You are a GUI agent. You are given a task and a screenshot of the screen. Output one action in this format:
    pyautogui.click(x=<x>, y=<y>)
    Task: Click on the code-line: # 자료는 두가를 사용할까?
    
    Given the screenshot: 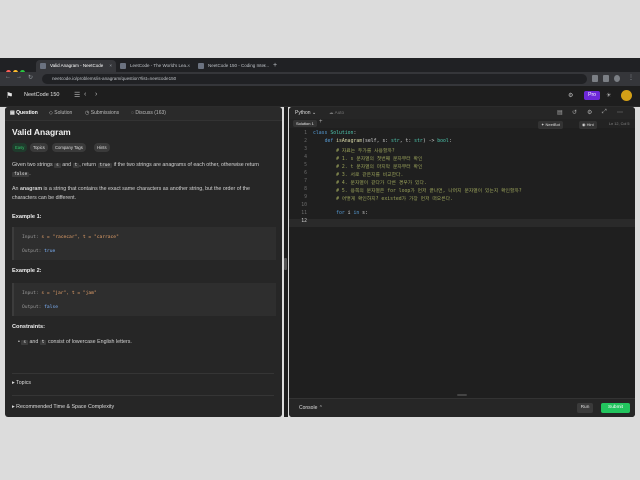 What is the action you would take?
    pyautogui.click(x=354, y=151)
    